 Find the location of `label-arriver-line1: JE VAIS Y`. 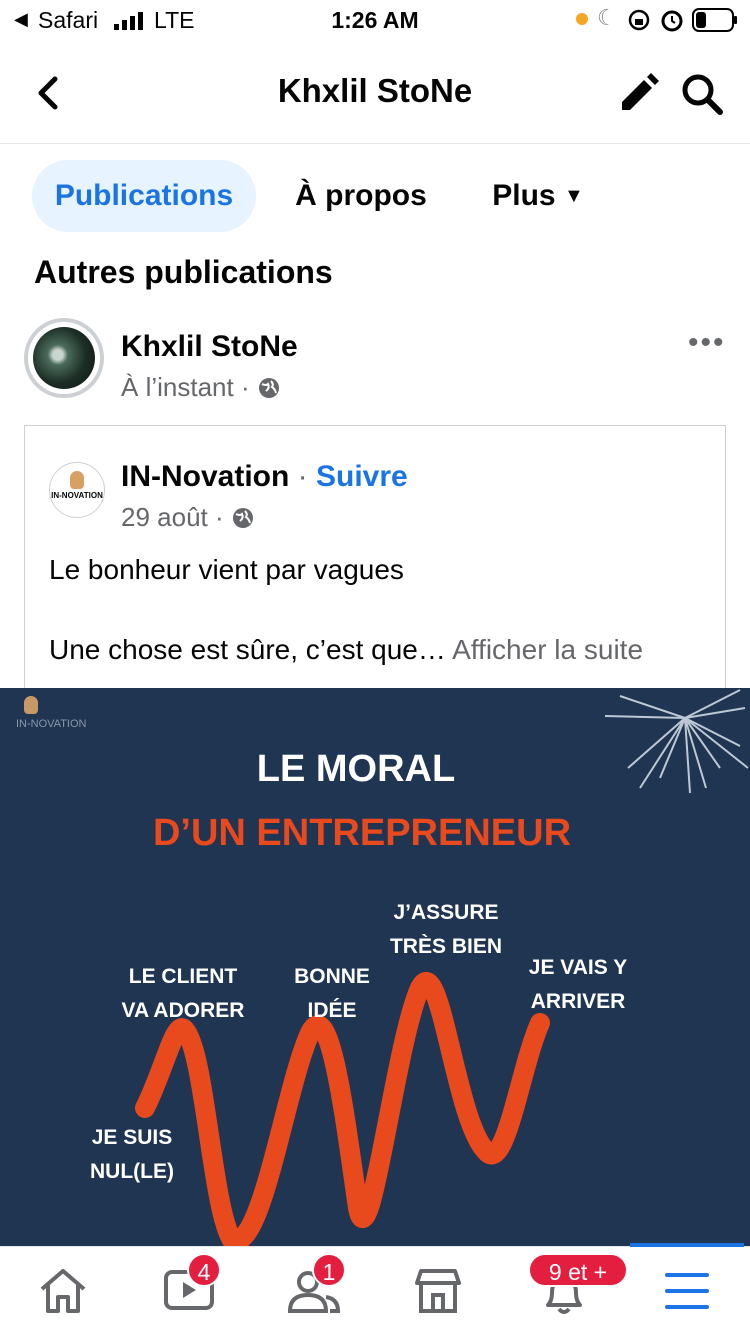

label-arriver-line1: JE VAIS Y is located at coordinates (578, 967).